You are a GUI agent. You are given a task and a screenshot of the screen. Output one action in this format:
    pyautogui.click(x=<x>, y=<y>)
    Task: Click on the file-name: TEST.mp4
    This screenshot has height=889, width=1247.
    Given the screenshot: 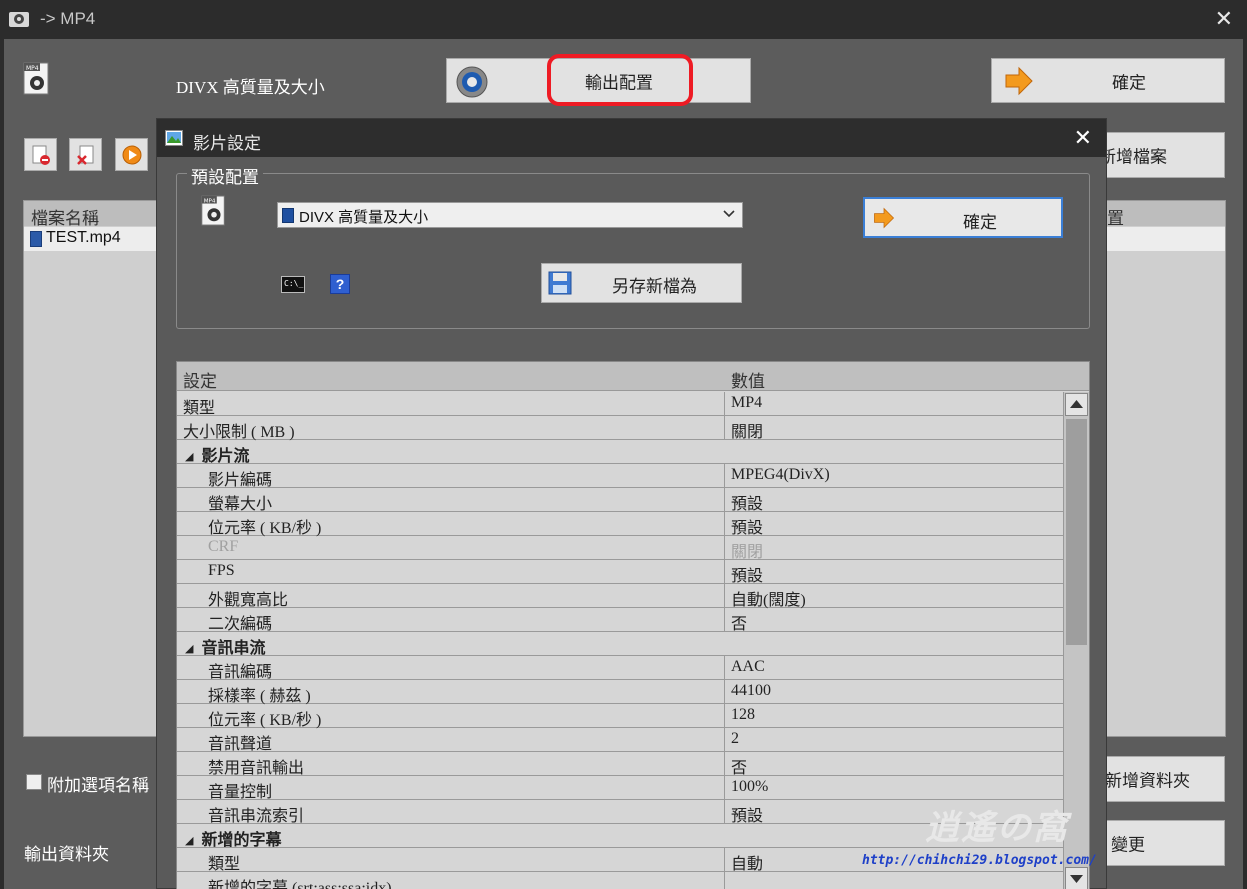 What is the action you would take?
    pyautogui.click(x=83, y=237)
    